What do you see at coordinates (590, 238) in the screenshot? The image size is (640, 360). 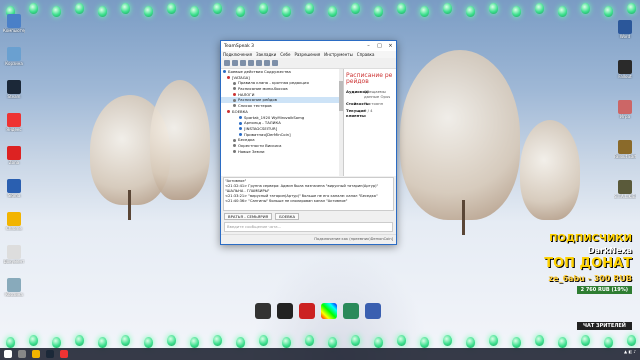 I see `subs-label: ПОДПИСЧИКИ` at bounding box center [590, 238].